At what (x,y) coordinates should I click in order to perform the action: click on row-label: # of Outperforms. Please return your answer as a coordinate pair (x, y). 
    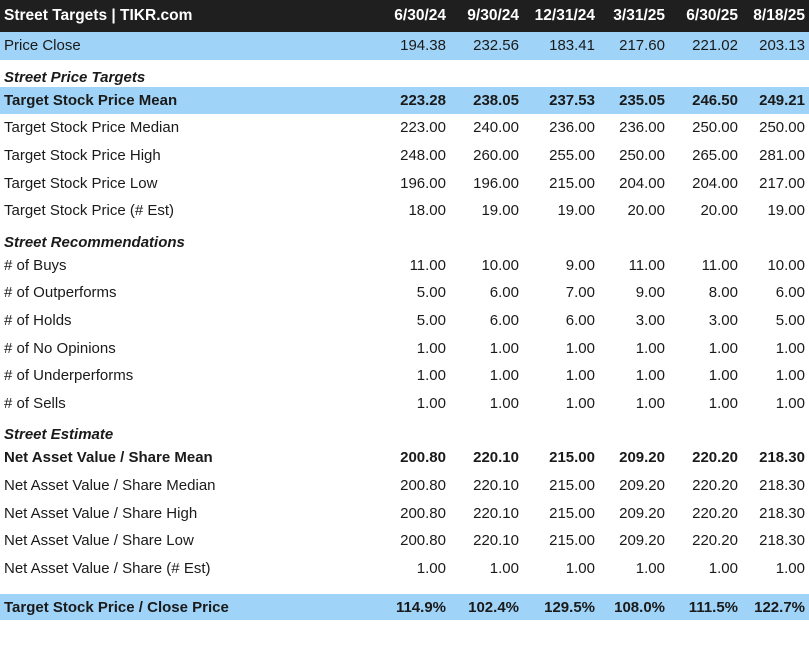
    Looking at the image, I should click on (60, 293).